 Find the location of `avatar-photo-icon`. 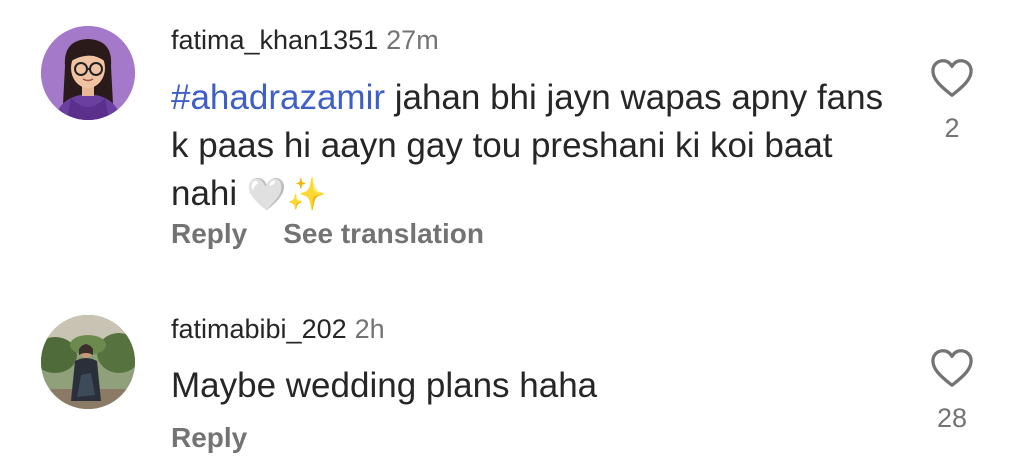

avatar-photo-icon is located at coordinates (88, 362).